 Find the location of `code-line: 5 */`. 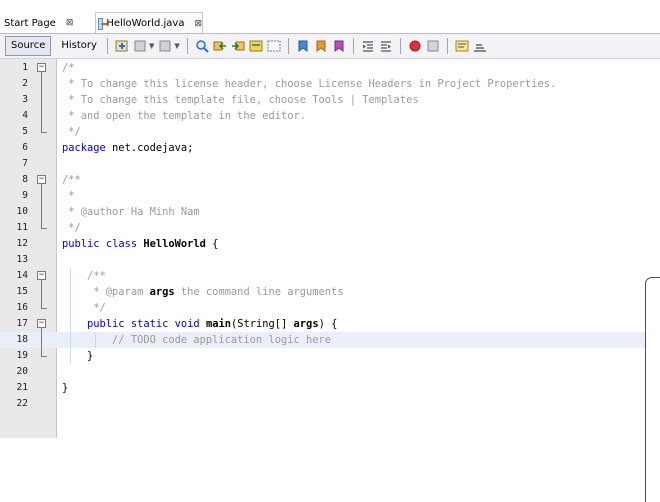

code-line: 5 */ is located at coordinates (330, 132).